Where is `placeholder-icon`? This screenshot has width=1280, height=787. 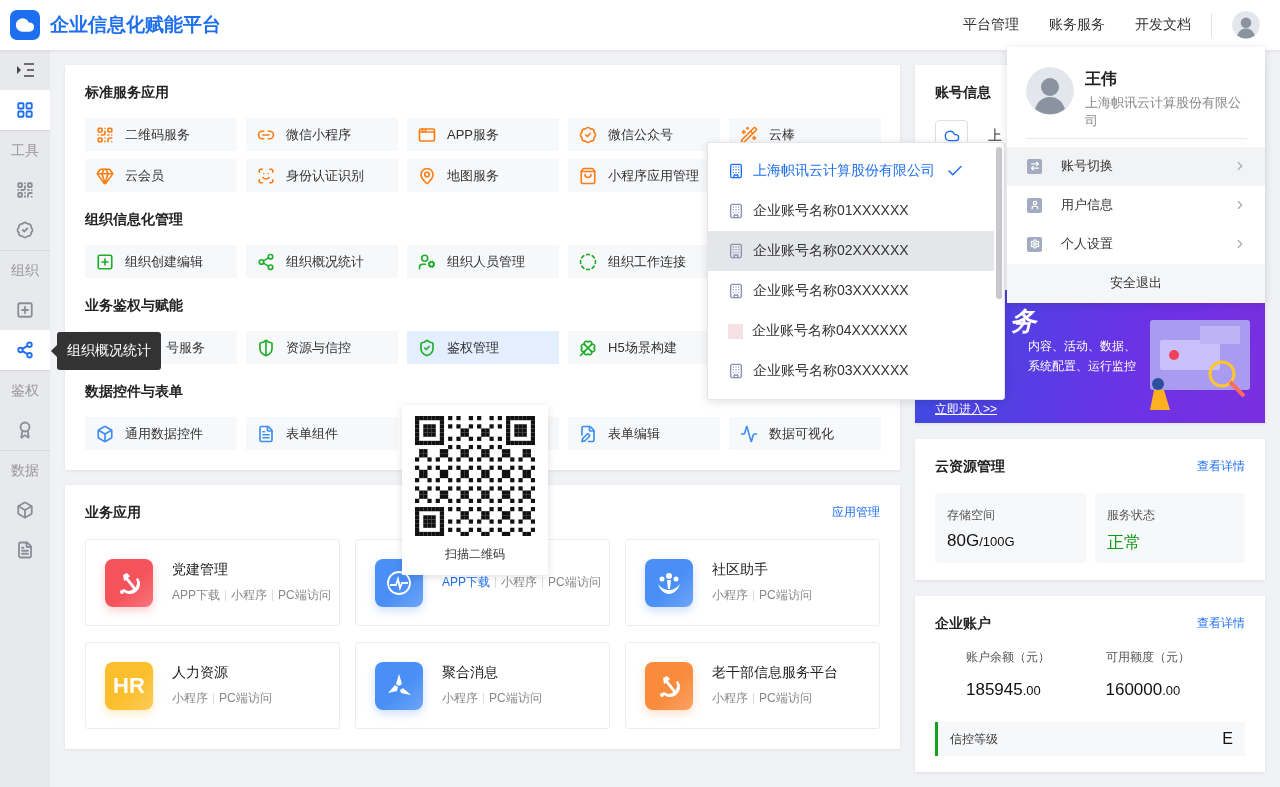
placeholder-icon is located at coordinates (735, 331).